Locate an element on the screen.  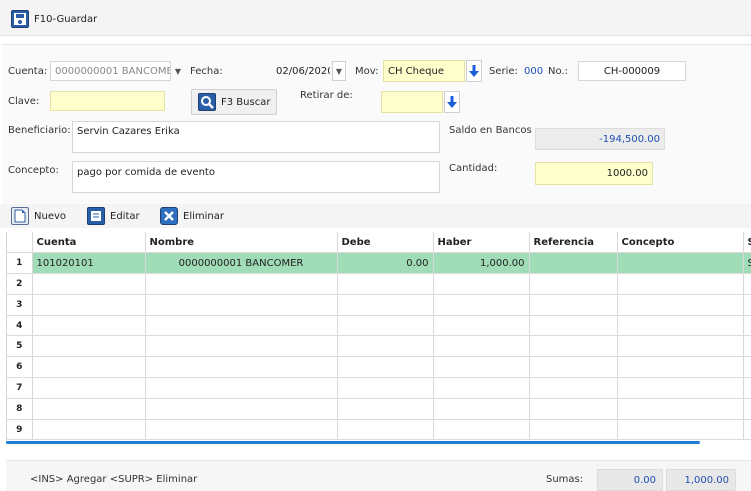
retirar-field is located at coordinates (412, 102).